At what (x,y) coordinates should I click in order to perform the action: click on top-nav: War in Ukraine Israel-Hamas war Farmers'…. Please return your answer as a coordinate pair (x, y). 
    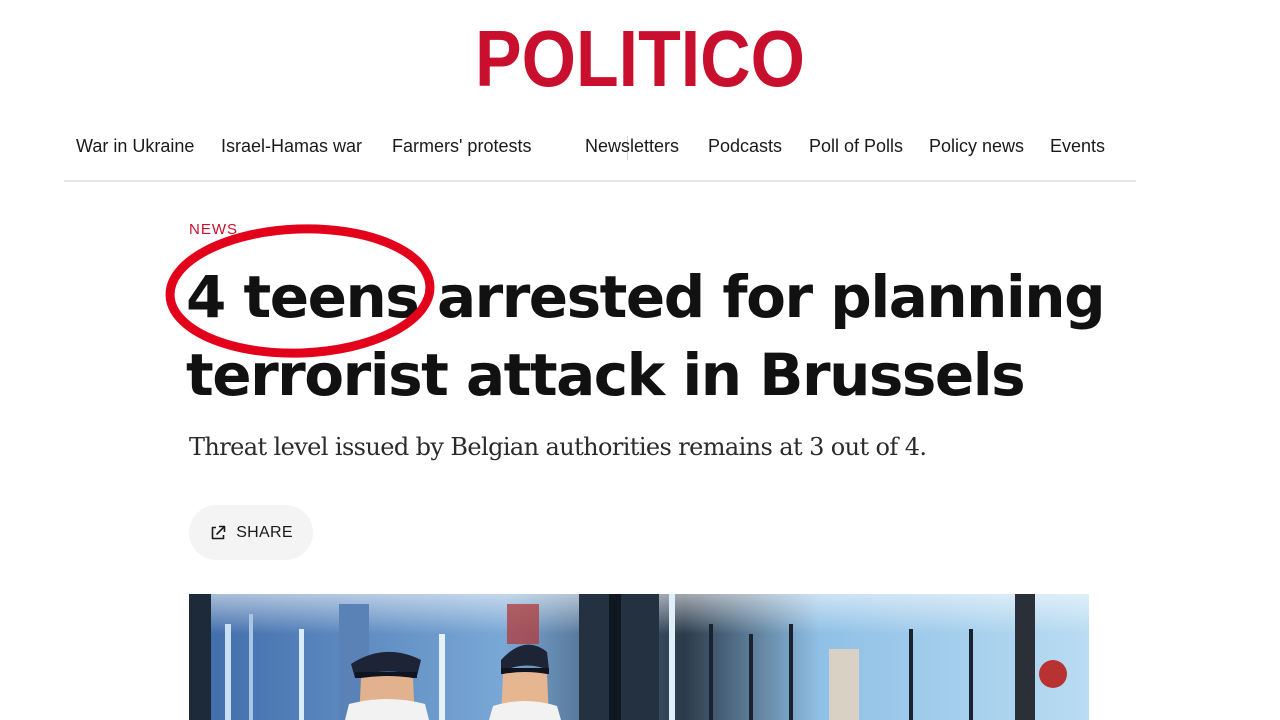
    Looking at the image, I should click on (600, 156).